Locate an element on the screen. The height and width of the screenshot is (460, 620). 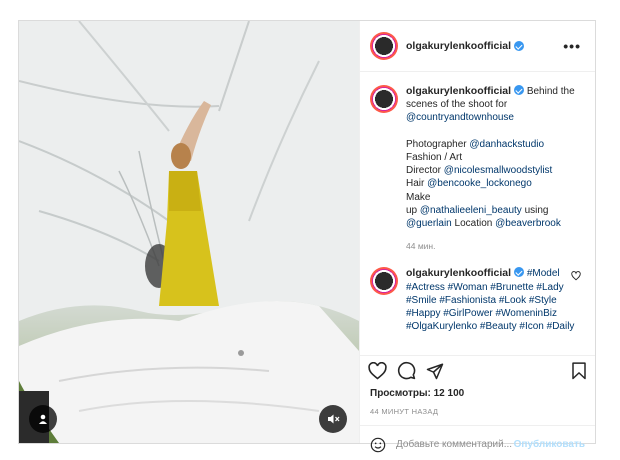
posted-time: 44 МИНУТ НАЗАД is located at coordinates (404, 411).